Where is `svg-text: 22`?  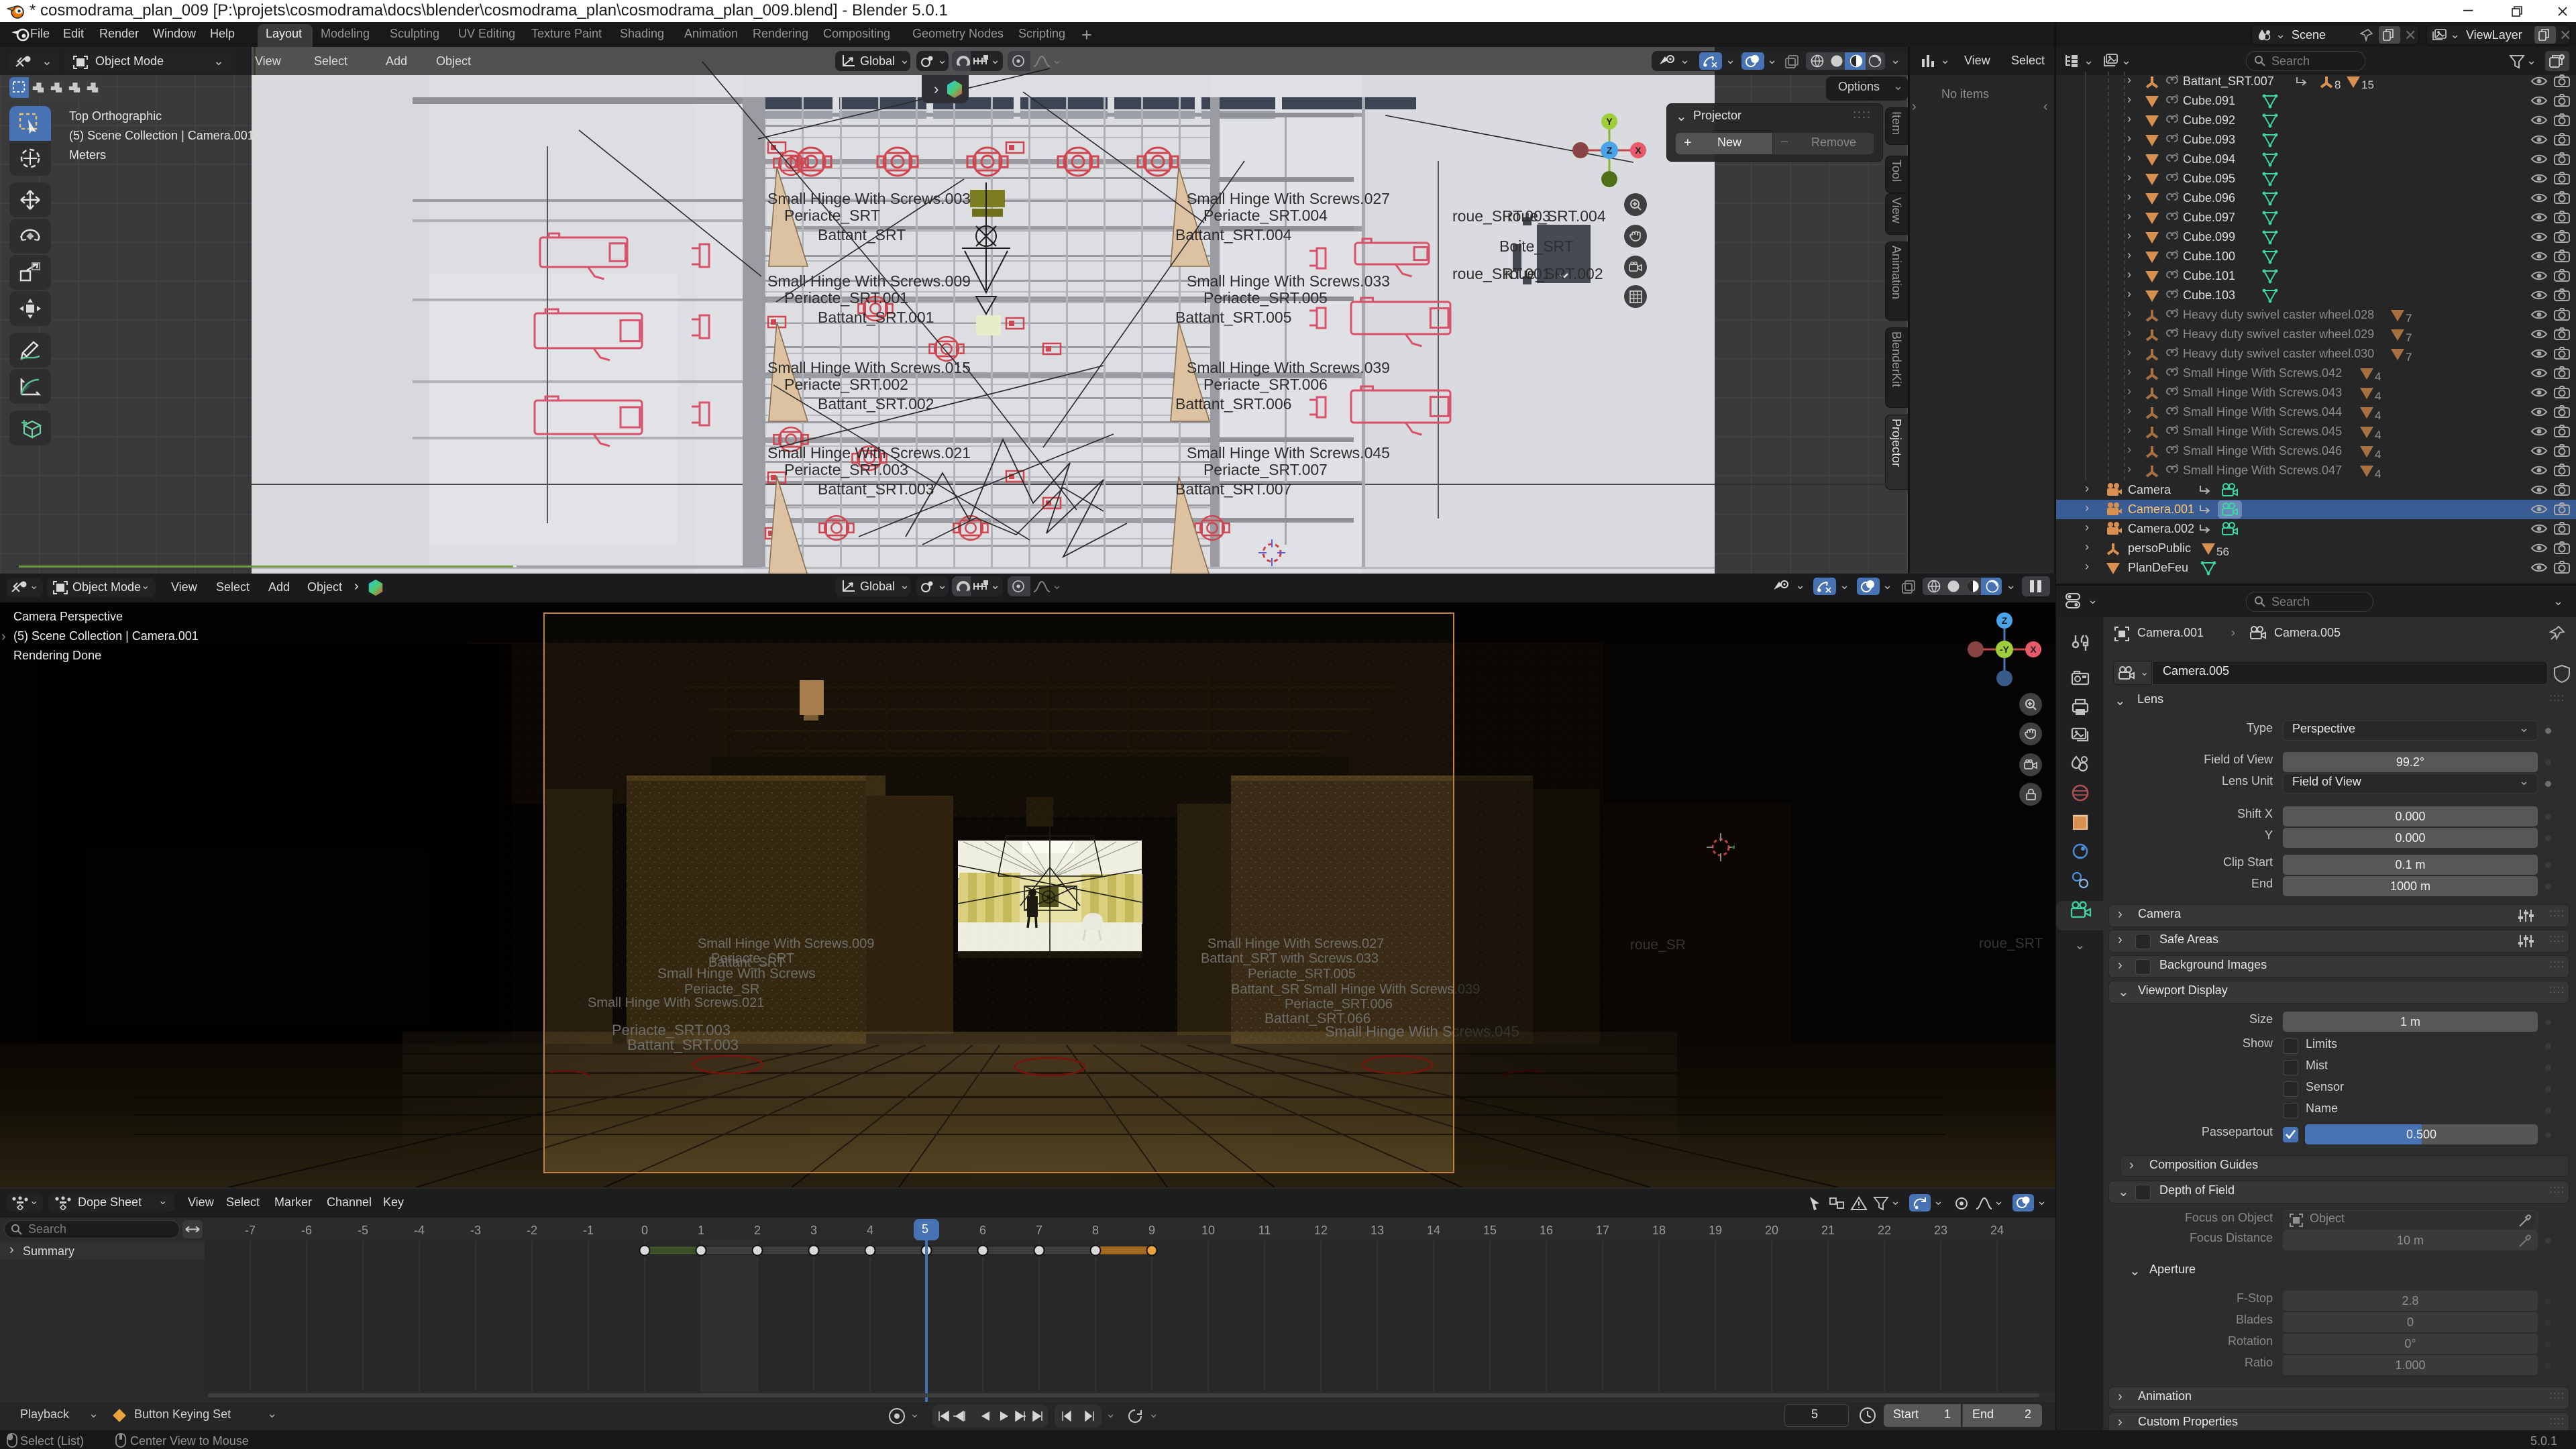 svg-text: 22 is located at coordinates (1884, 1230).